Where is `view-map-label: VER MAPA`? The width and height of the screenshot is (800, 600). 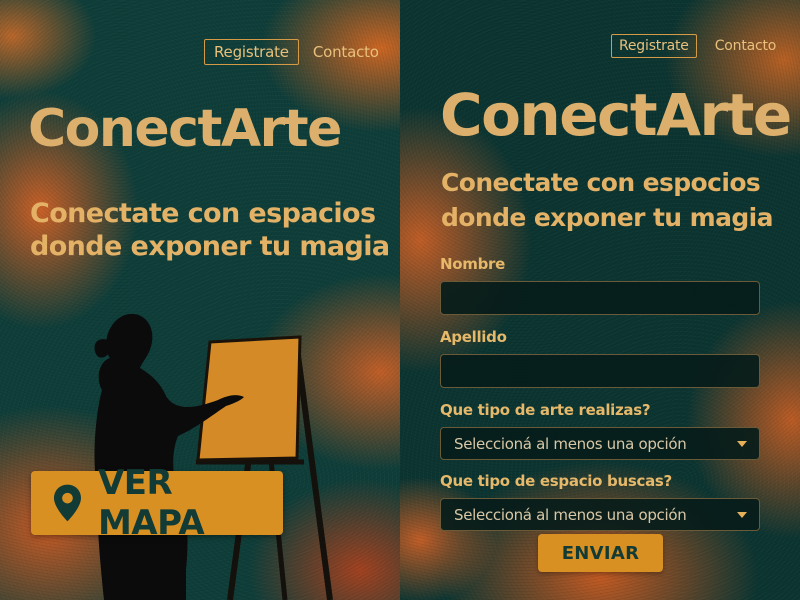
view-map-label: VER MAPA is located at coordinates (151, 503).